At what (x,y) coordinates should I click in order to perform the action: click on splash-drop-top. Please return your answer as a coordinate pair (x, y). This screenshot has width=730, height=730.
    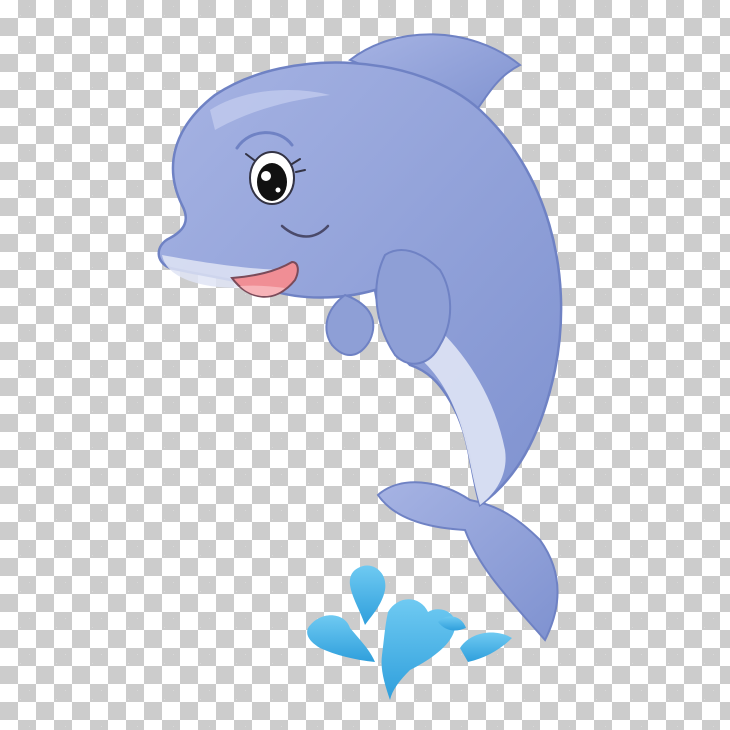
    Looking at the image, I should click on (367, 595).